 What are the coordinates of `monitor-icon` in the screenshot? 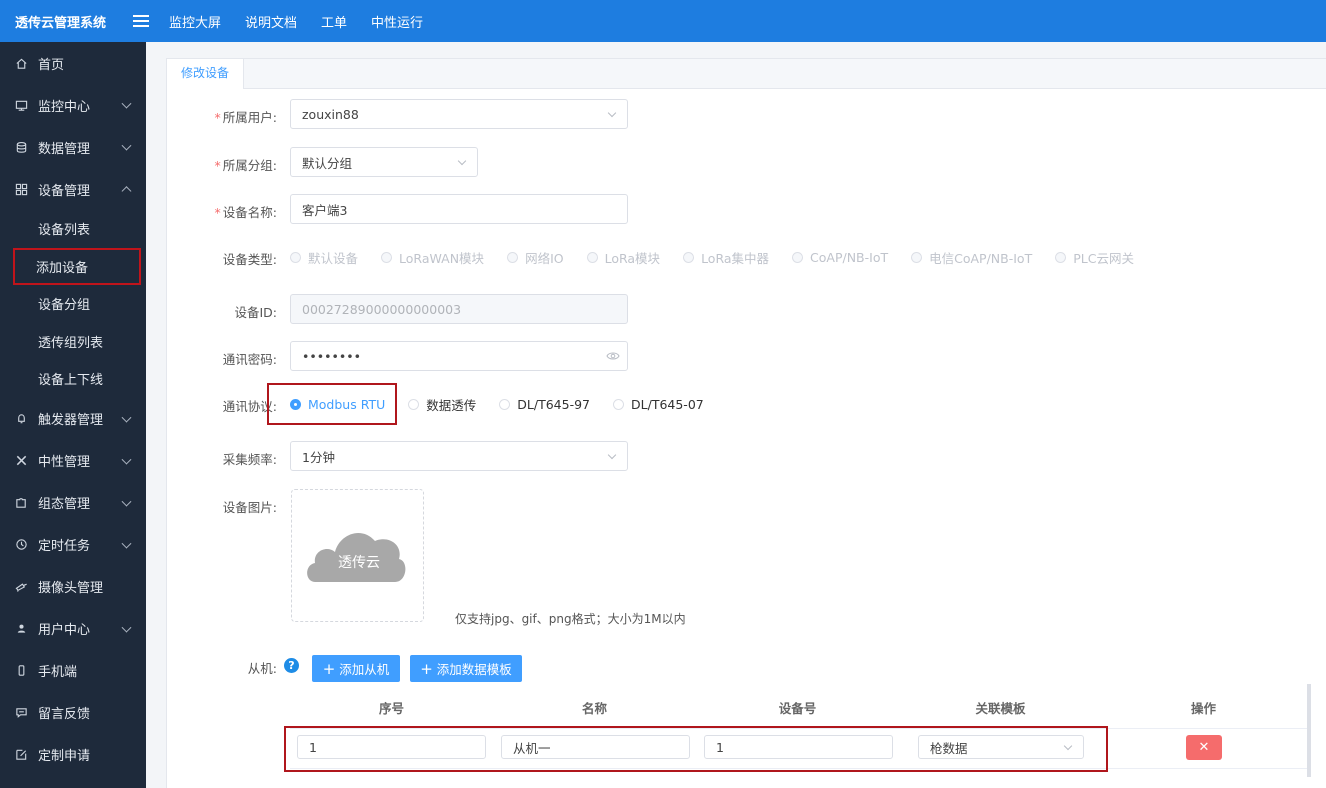 It's located at (21, 105).